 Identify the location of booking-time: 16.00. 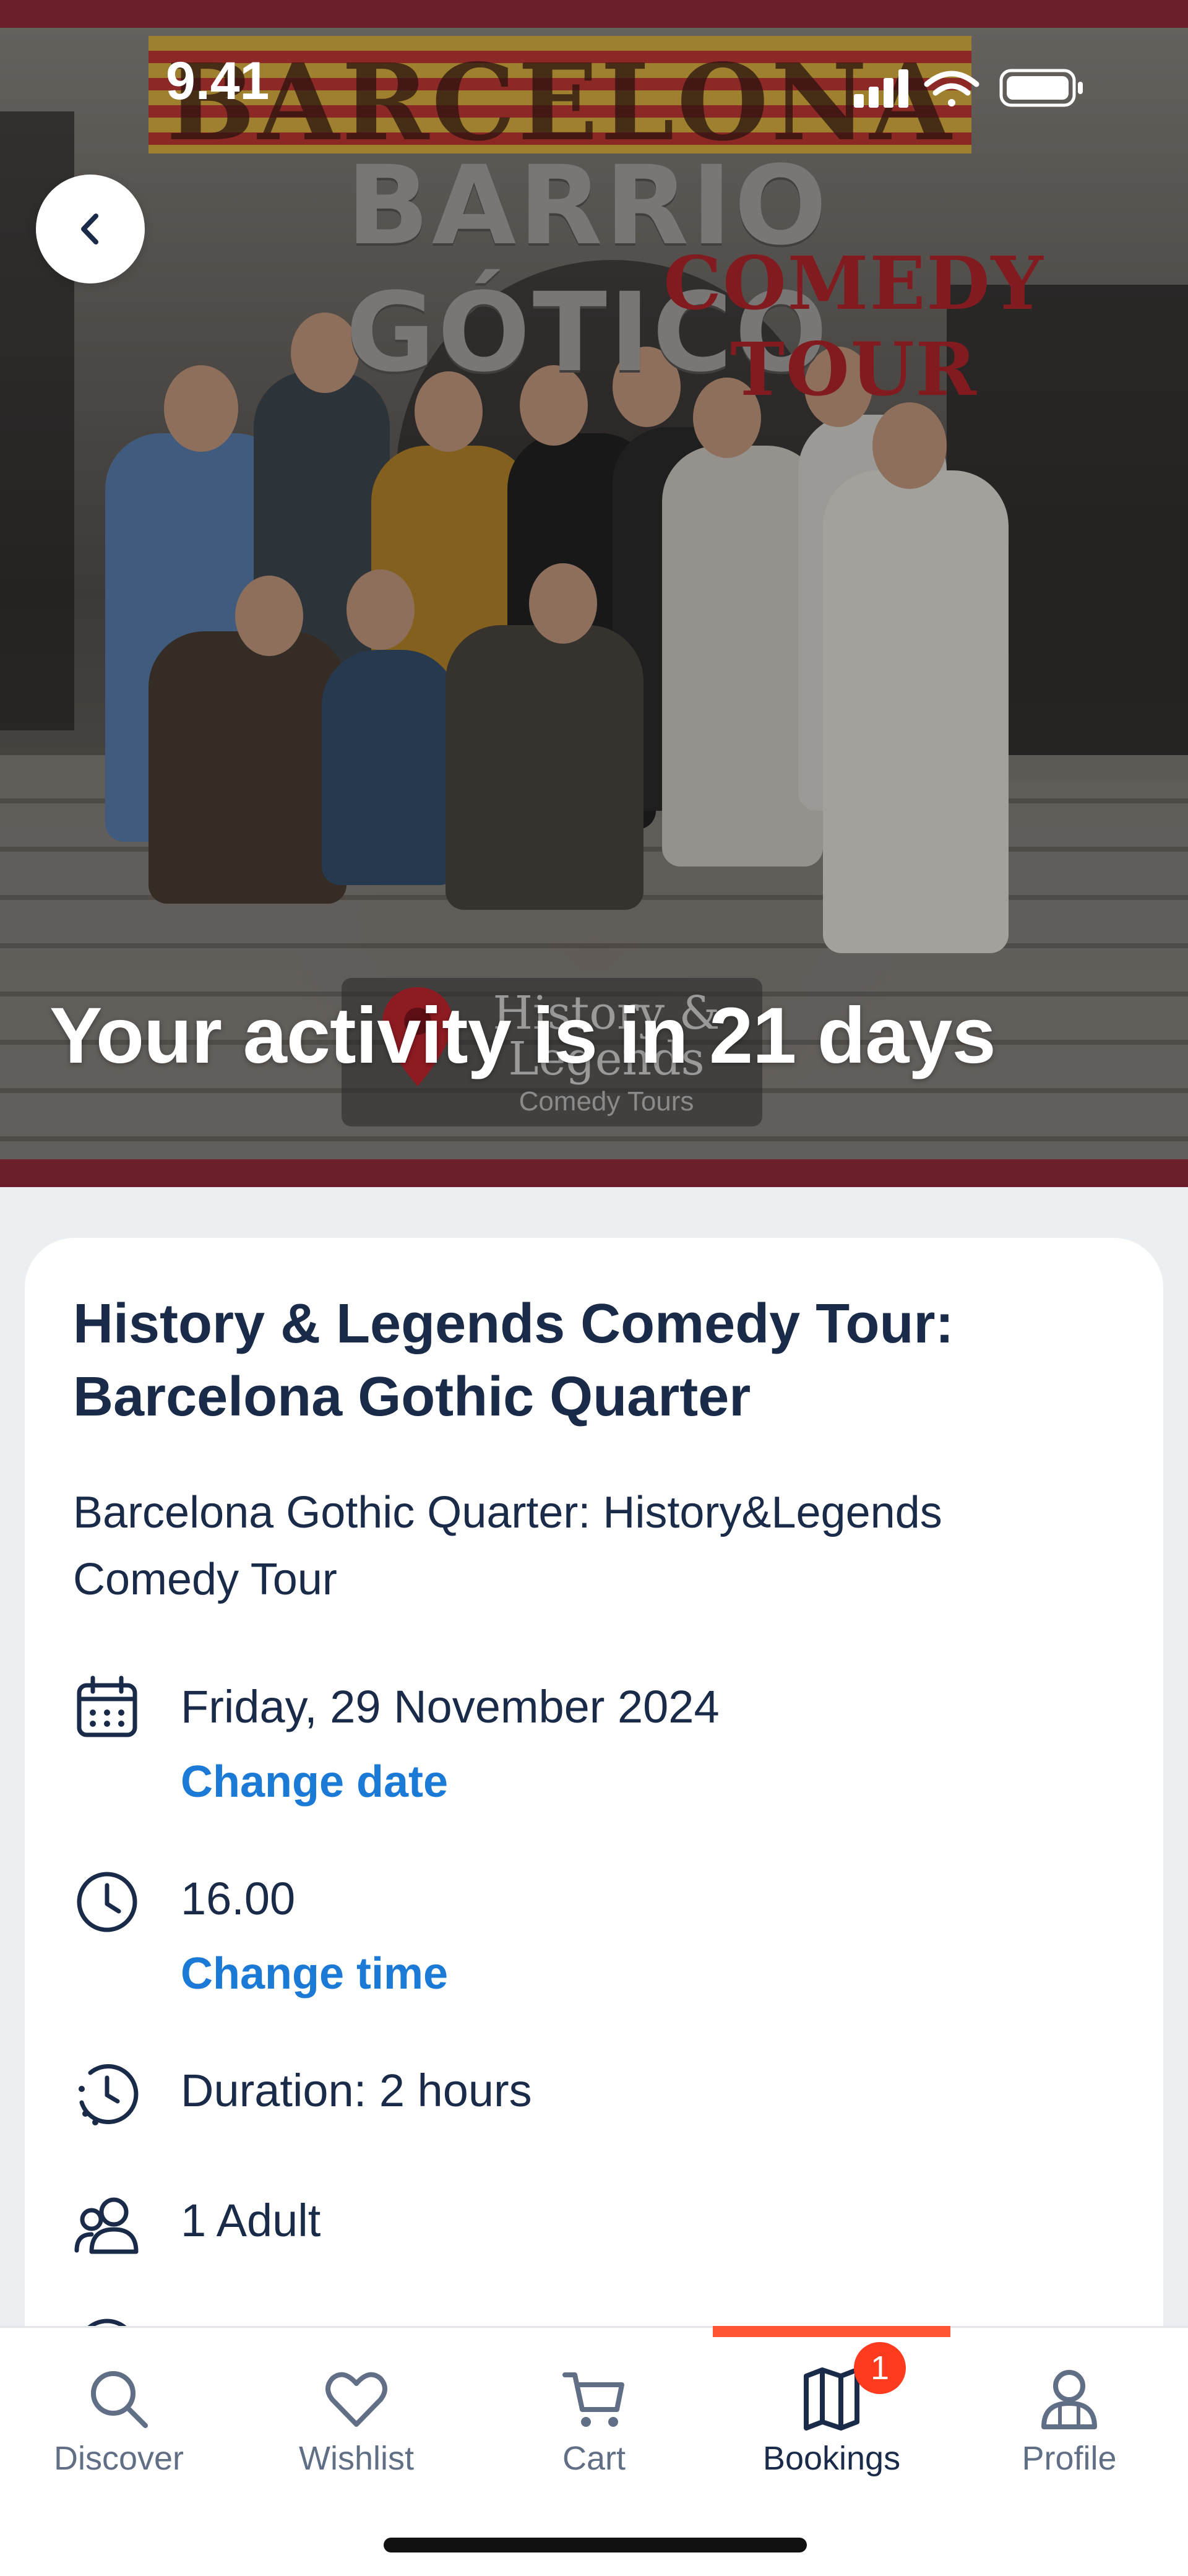
(238, 1898).